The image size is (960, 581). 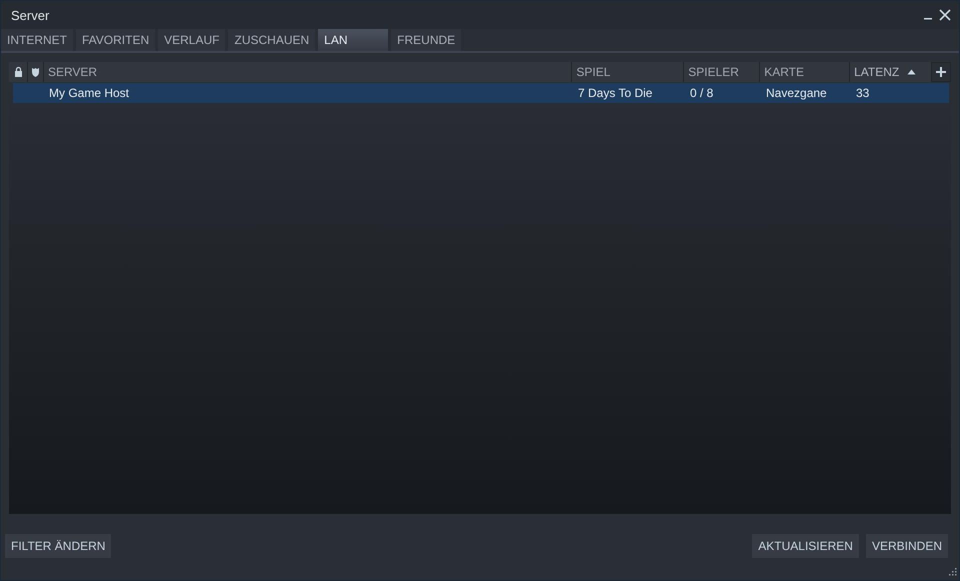 What do you see at coordinates (713, 72) in the screenshot?
I see `column-header: SPIELER` at bounding box center [713, 72].